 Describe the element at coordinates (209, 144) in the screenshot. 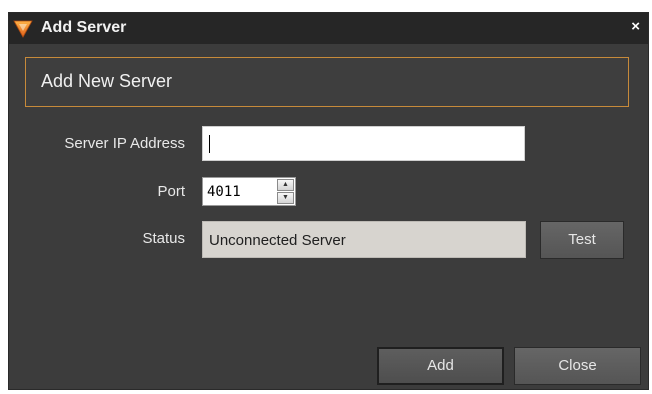

I see `text-cursor` at that location.